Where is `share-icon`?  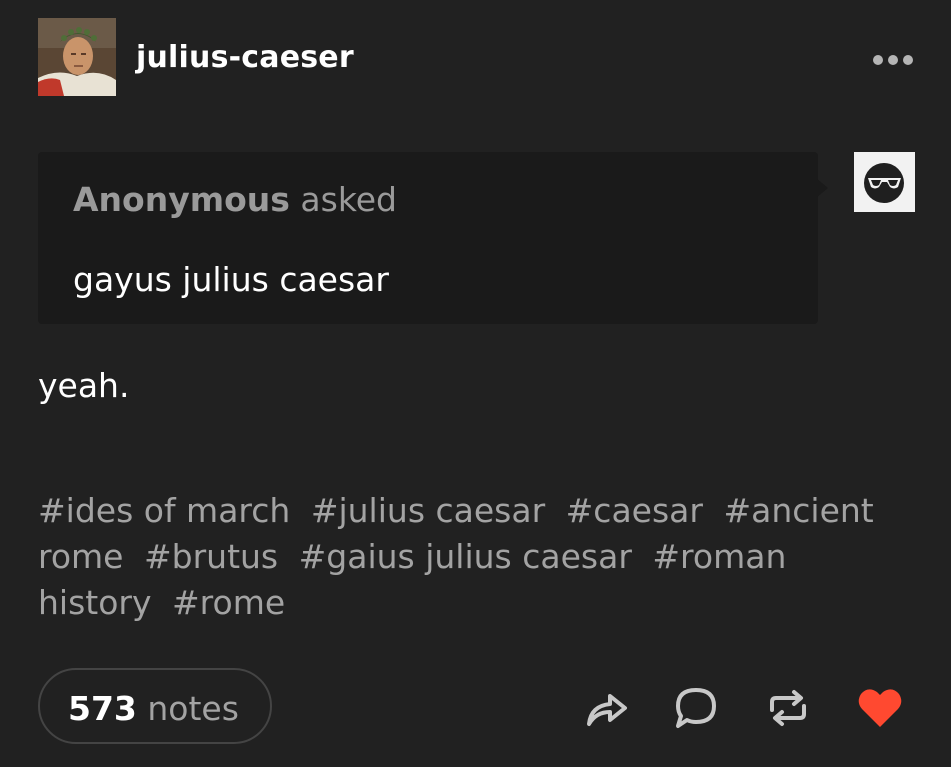 share-icon is located at coordinates (606, 708).